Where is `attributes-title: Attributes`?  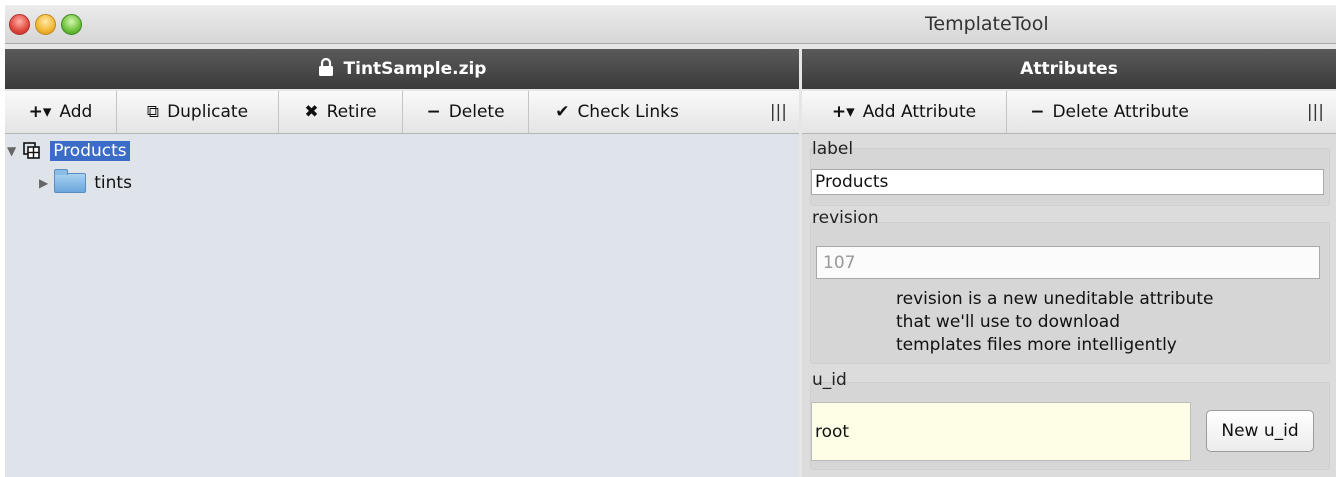 attributes-title: Attributes is located at coordinates (1069, 69).